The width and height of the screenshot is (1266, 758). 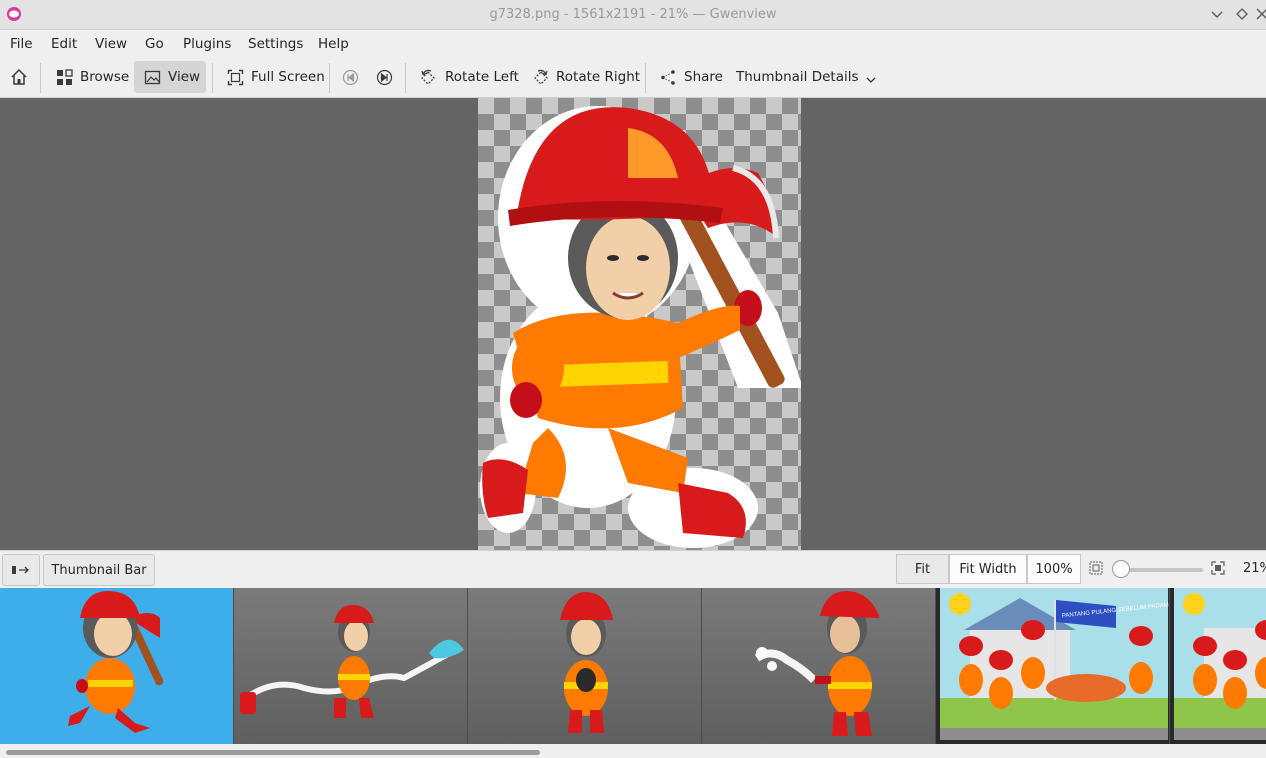 What do you see at coordinates (668, 77) in the screenshot?
I see `share-icon` at bounding box center [668, 77].